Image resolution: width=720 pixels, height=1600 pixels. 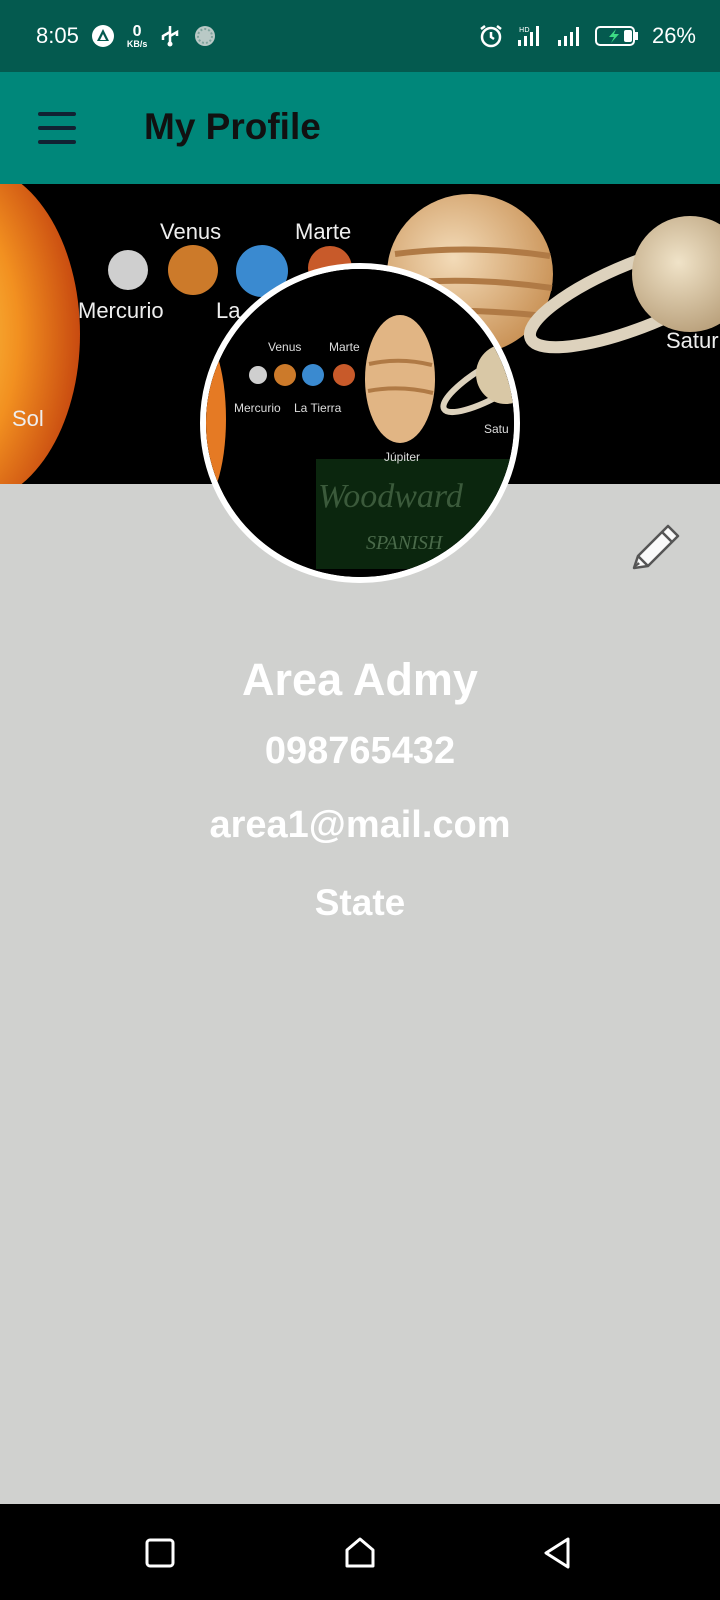 I want to click on back-triangle-icon, so click(x=557, y=1553).